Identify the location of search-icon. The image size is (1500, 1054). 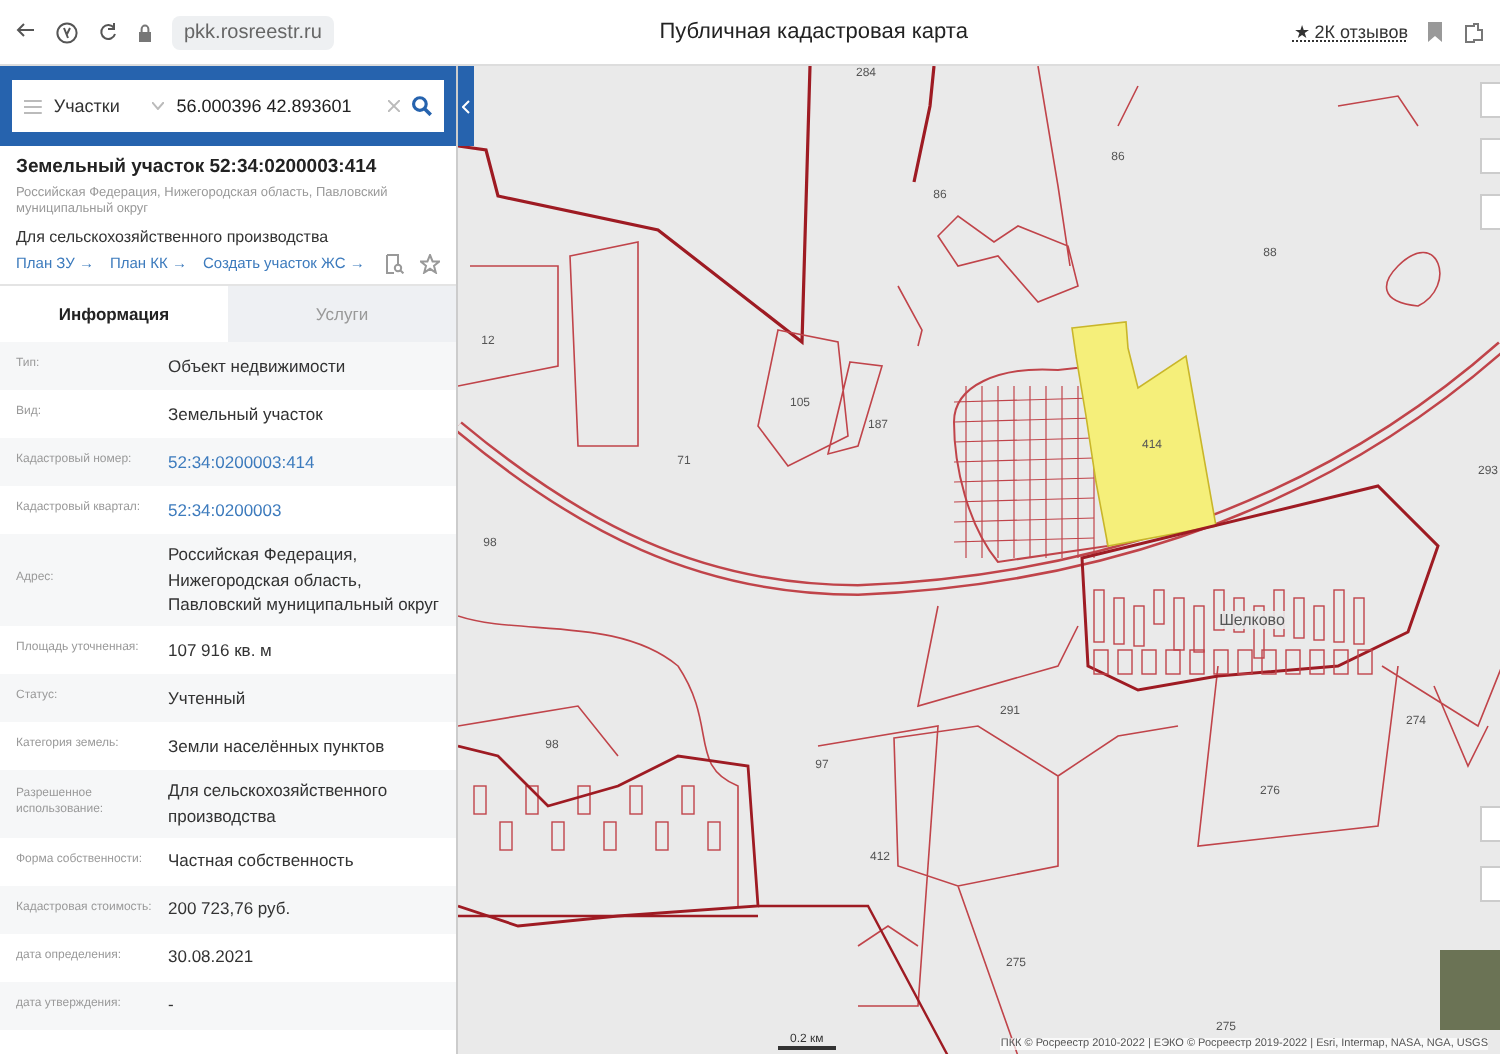
(422, 106).